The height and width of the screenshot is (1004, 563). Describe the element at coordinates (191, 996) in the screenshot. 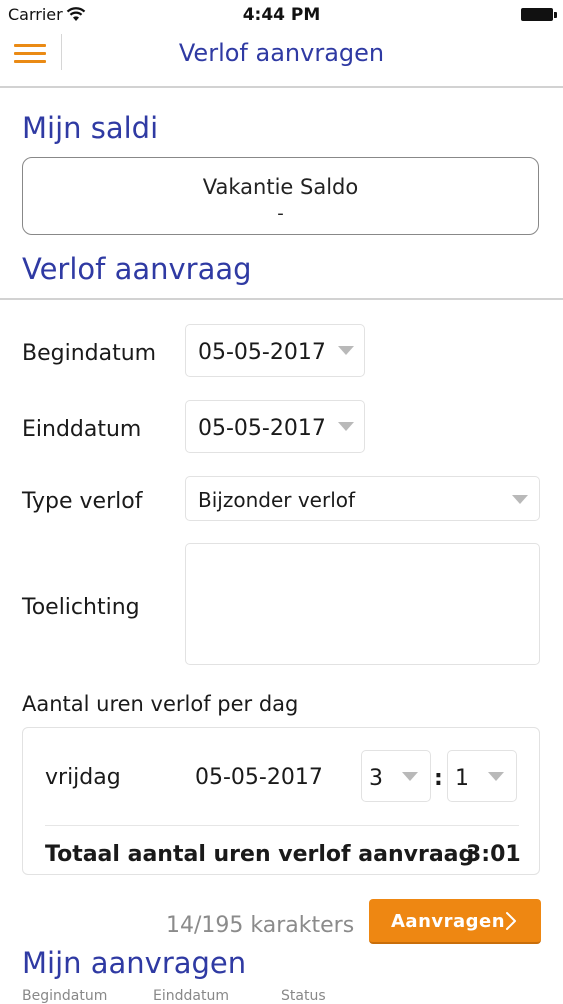

I see `column-header-end-date: Einddatum` at that location.